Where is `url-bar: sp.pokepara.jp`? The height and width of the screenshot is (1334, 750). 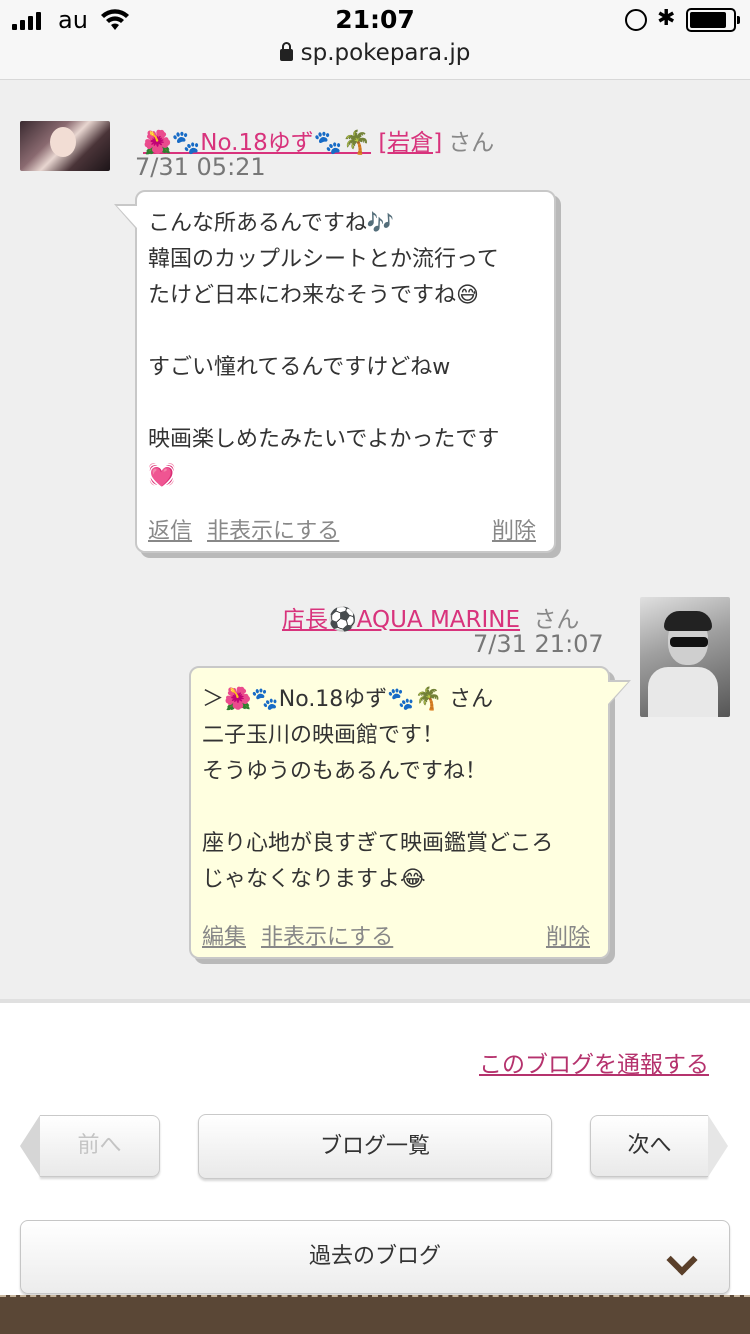 url-bar: sp.pokepara.jp is located at coordinates (375, 53).